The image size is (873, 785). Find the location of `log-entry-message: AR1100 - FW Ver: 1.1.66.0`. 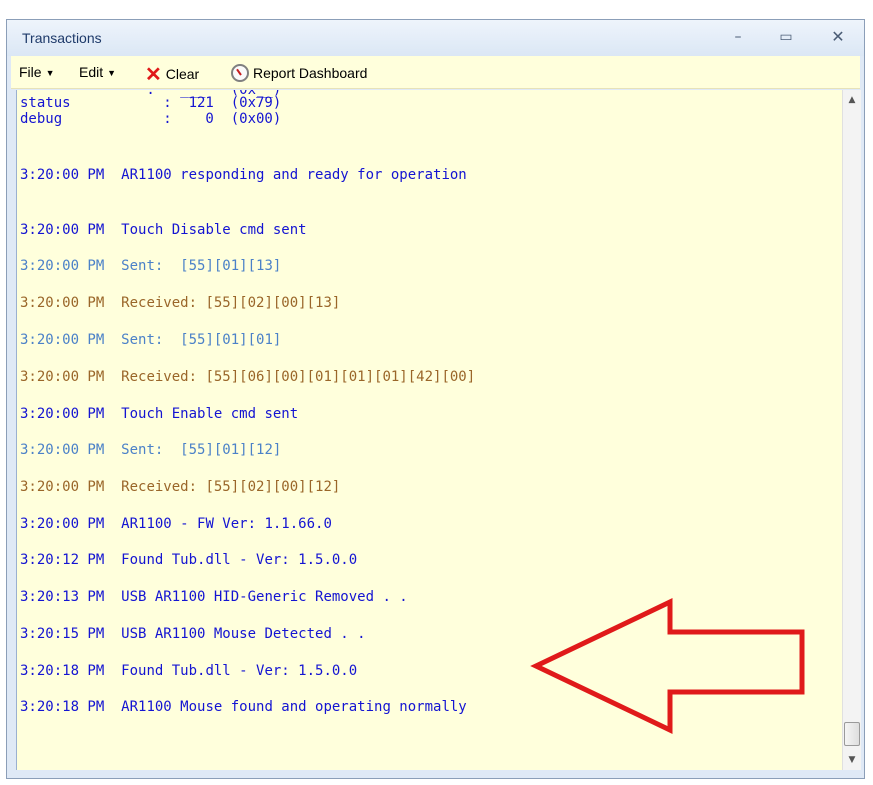

log-entry-message: AR1100 - FW Ver: 1.1.66.0 is located at coordinates (226, 524).